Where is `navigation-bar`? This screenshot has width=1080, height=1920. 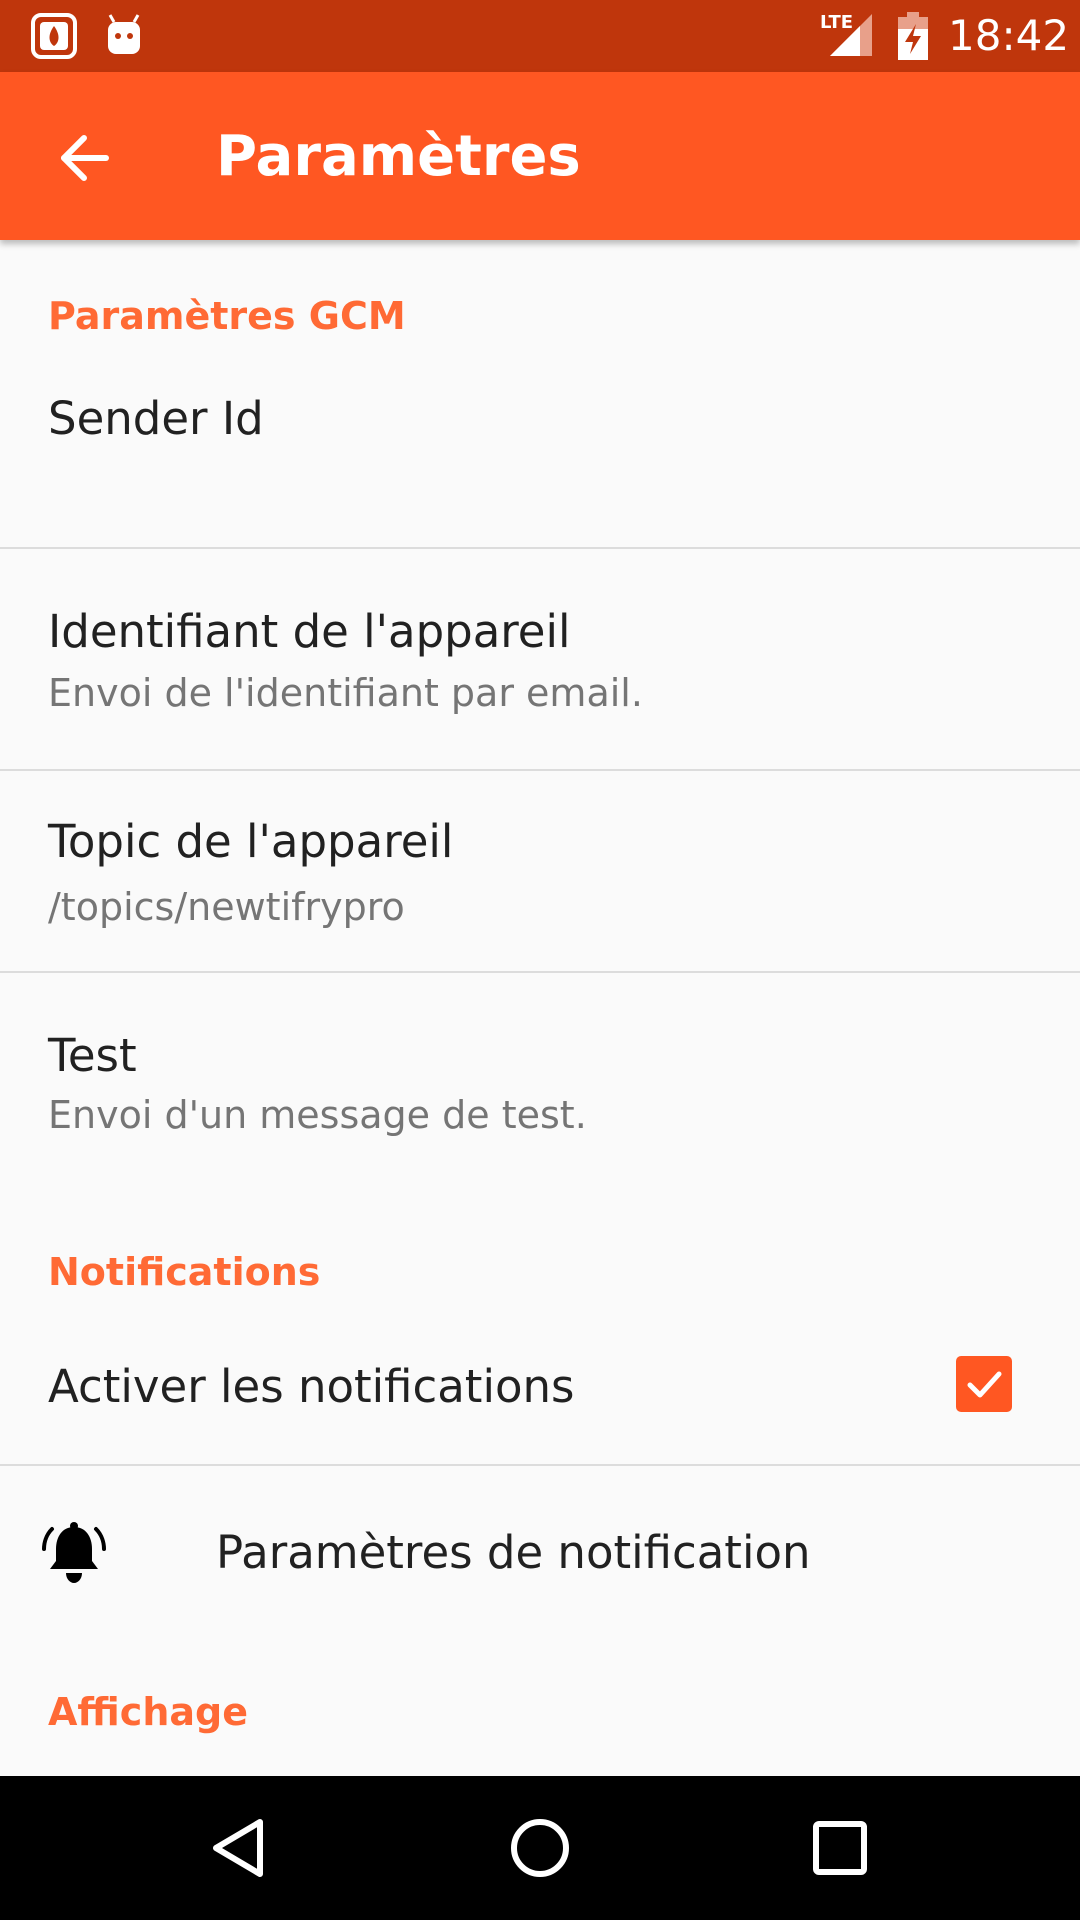
navigation-bar is located at coordinates (540, 1848).